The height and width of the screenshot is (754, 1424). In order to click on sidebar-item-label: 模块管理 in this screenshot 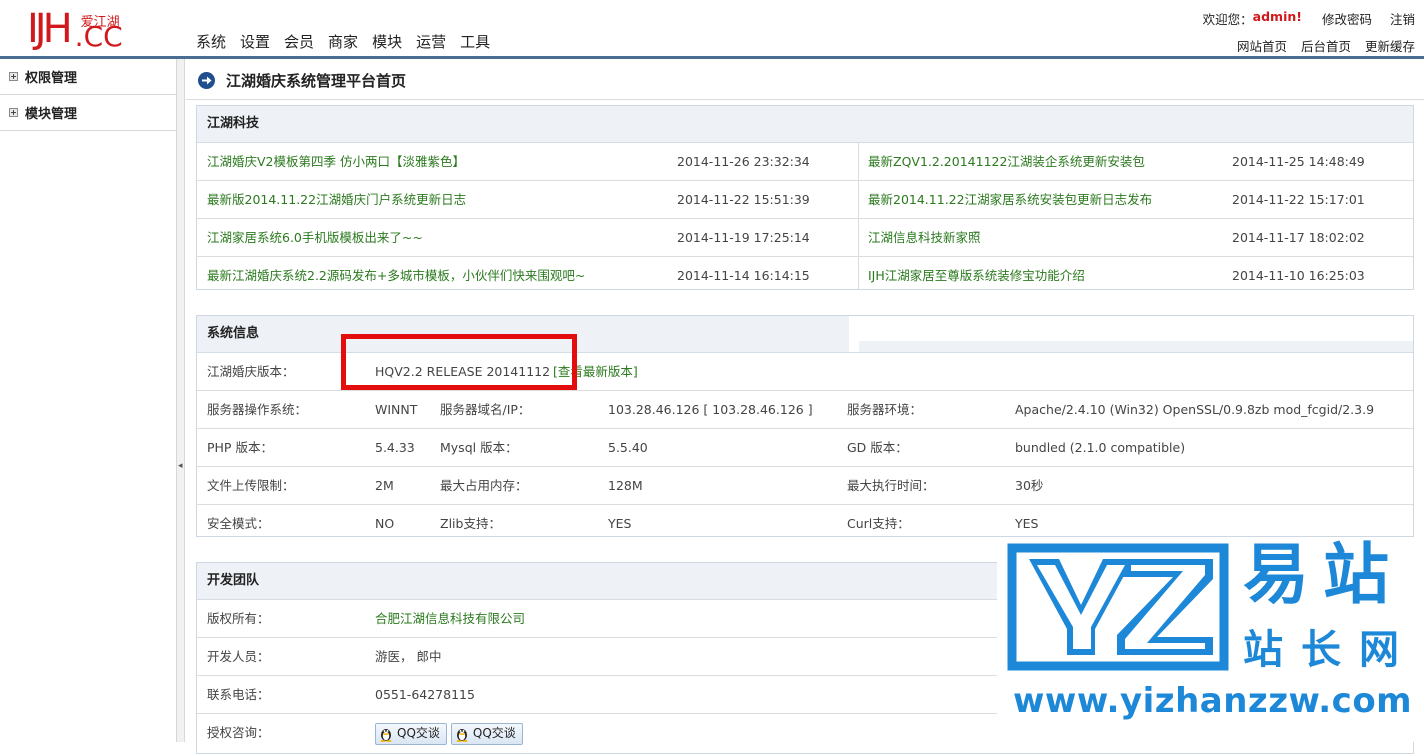, I will do `click(51, 114)`.